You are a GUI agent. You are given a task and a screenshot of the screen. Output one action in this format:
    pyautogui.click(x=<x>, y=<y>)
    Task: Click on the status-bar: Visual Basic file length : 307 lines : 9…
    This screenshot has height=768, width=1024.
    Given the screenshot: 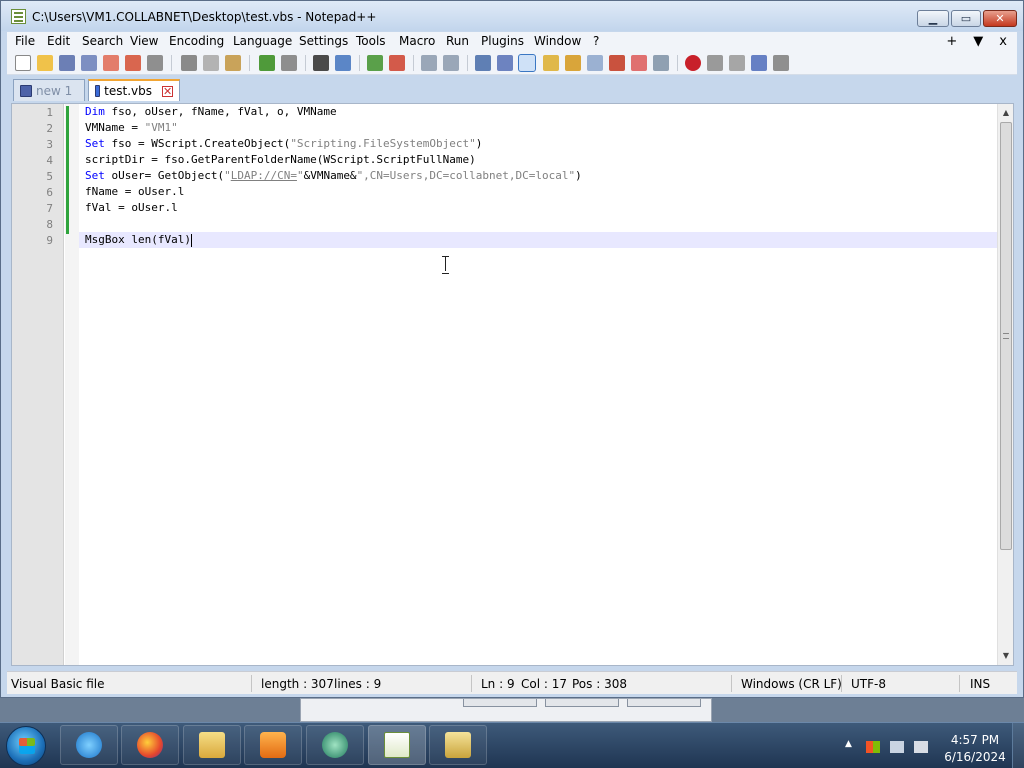 What is the action you would take?
    pyautogui.click(x=512, y=682)
    